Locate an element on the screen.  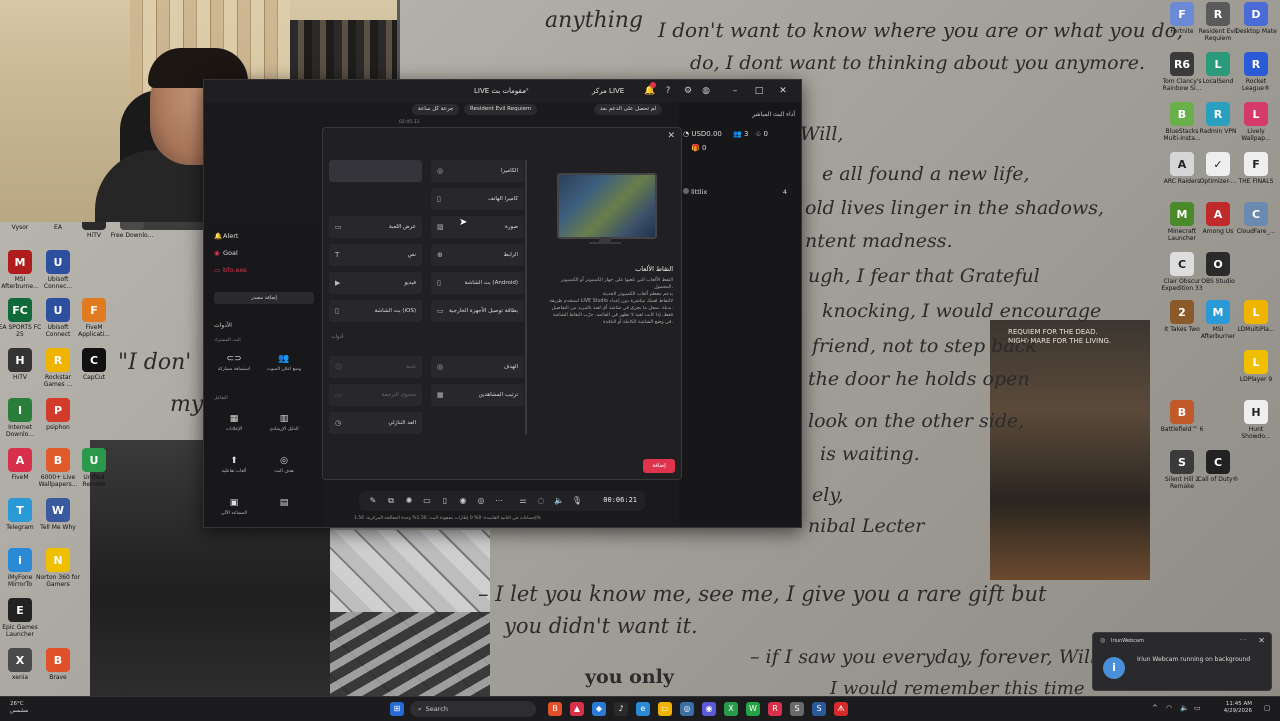
source-option: ◷ العد التنازلي is located at coordinates (375, 423).